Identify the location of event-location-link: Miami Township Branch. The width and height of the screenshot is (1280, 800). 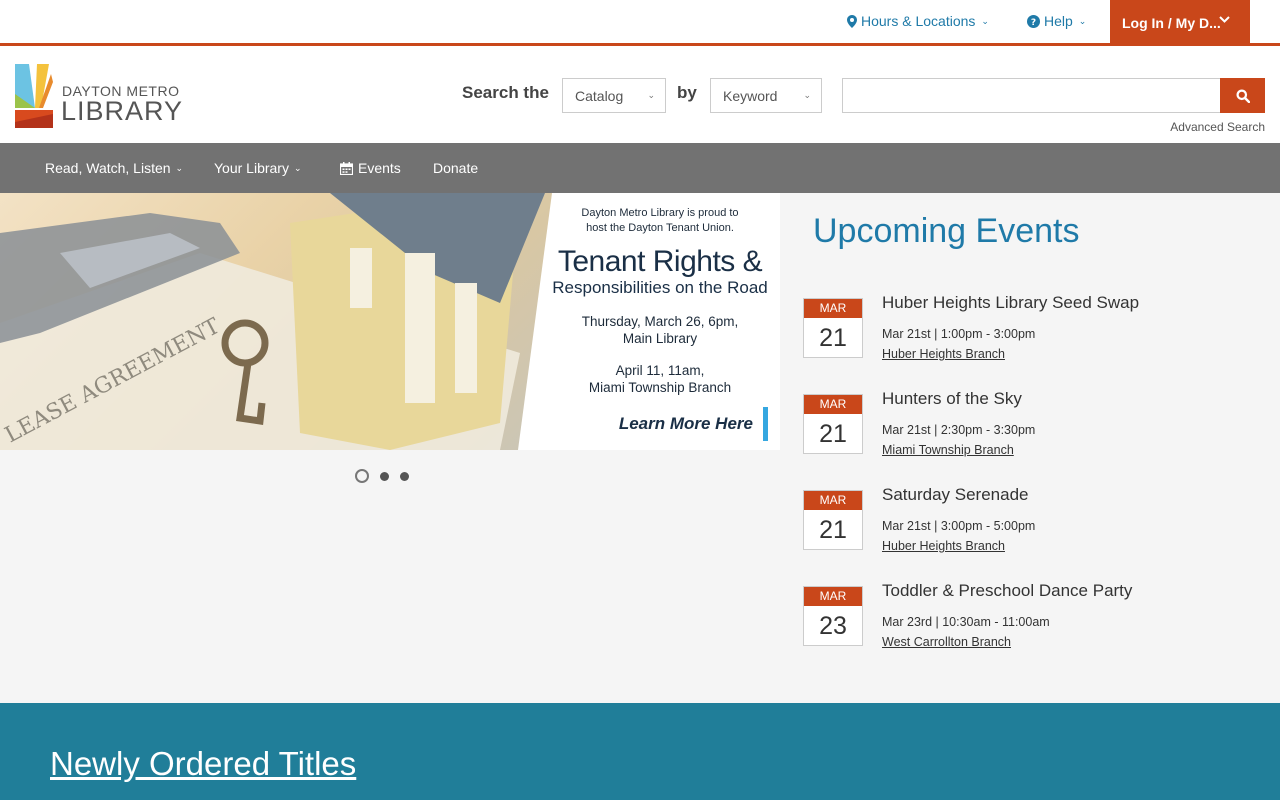
(948, 450).